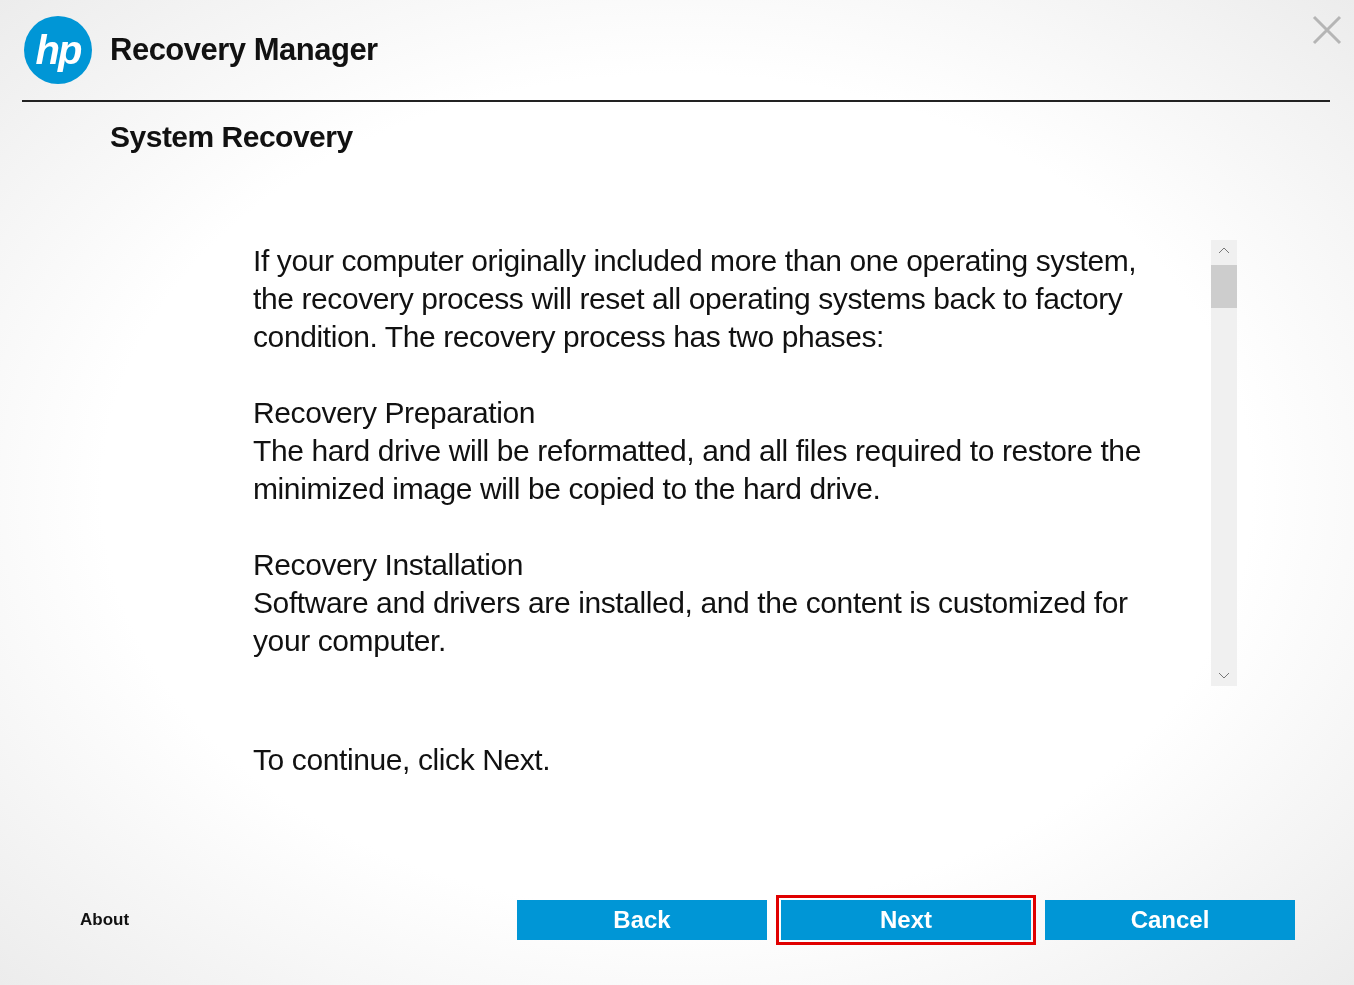 The height and width of the screenshot is (985, 1354). What do you see at coordinates (105, 920) in the screenshot?
I see `about-link: About` at bounding box center [105, 920].